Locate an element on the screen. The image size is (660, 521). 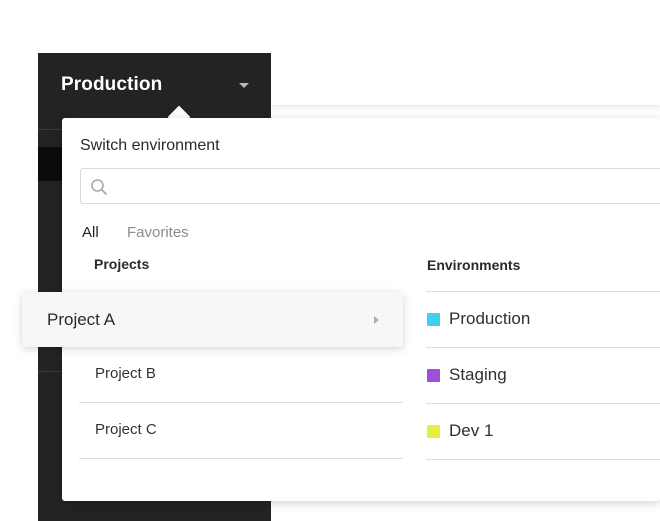
environment-selector: Production is located at coordinates (154, 85).